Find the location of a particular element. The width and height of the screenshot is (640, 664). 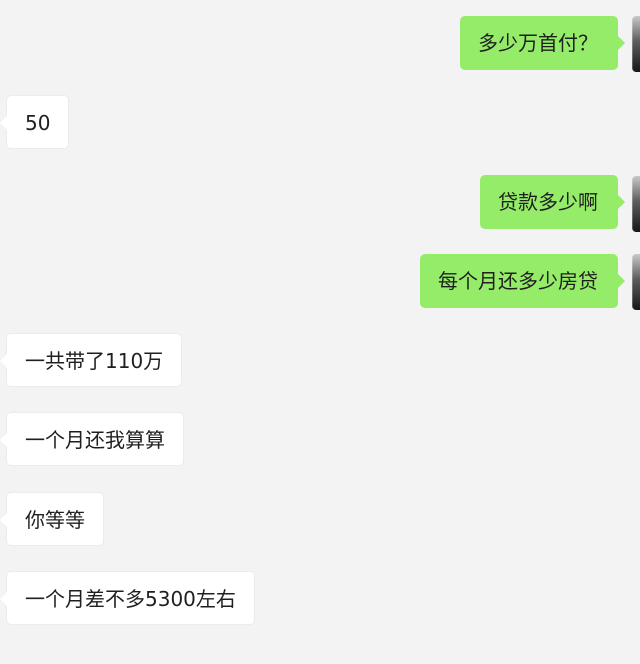

outgoing-message-bubble: 多少万首付？ is located at coordinates (542, 43).